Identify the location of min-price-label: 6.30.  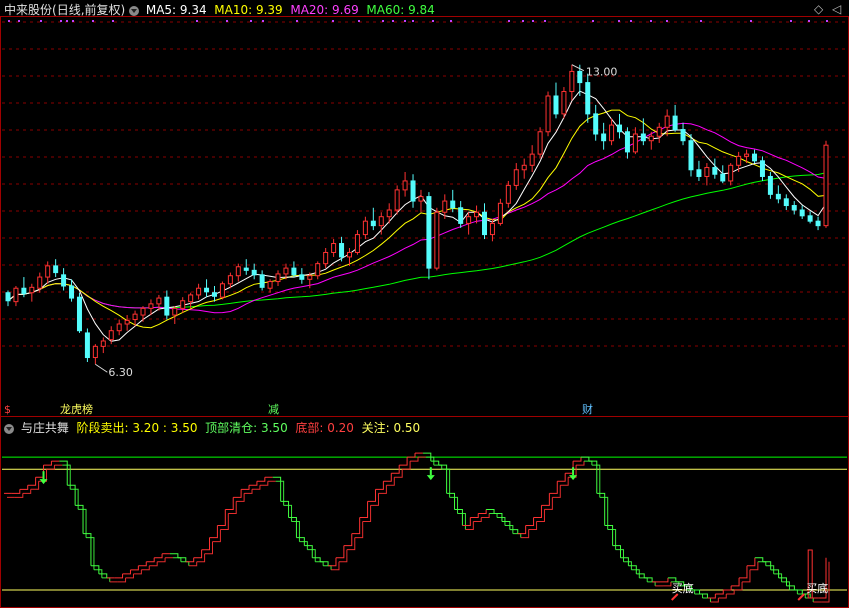
(120, 372).